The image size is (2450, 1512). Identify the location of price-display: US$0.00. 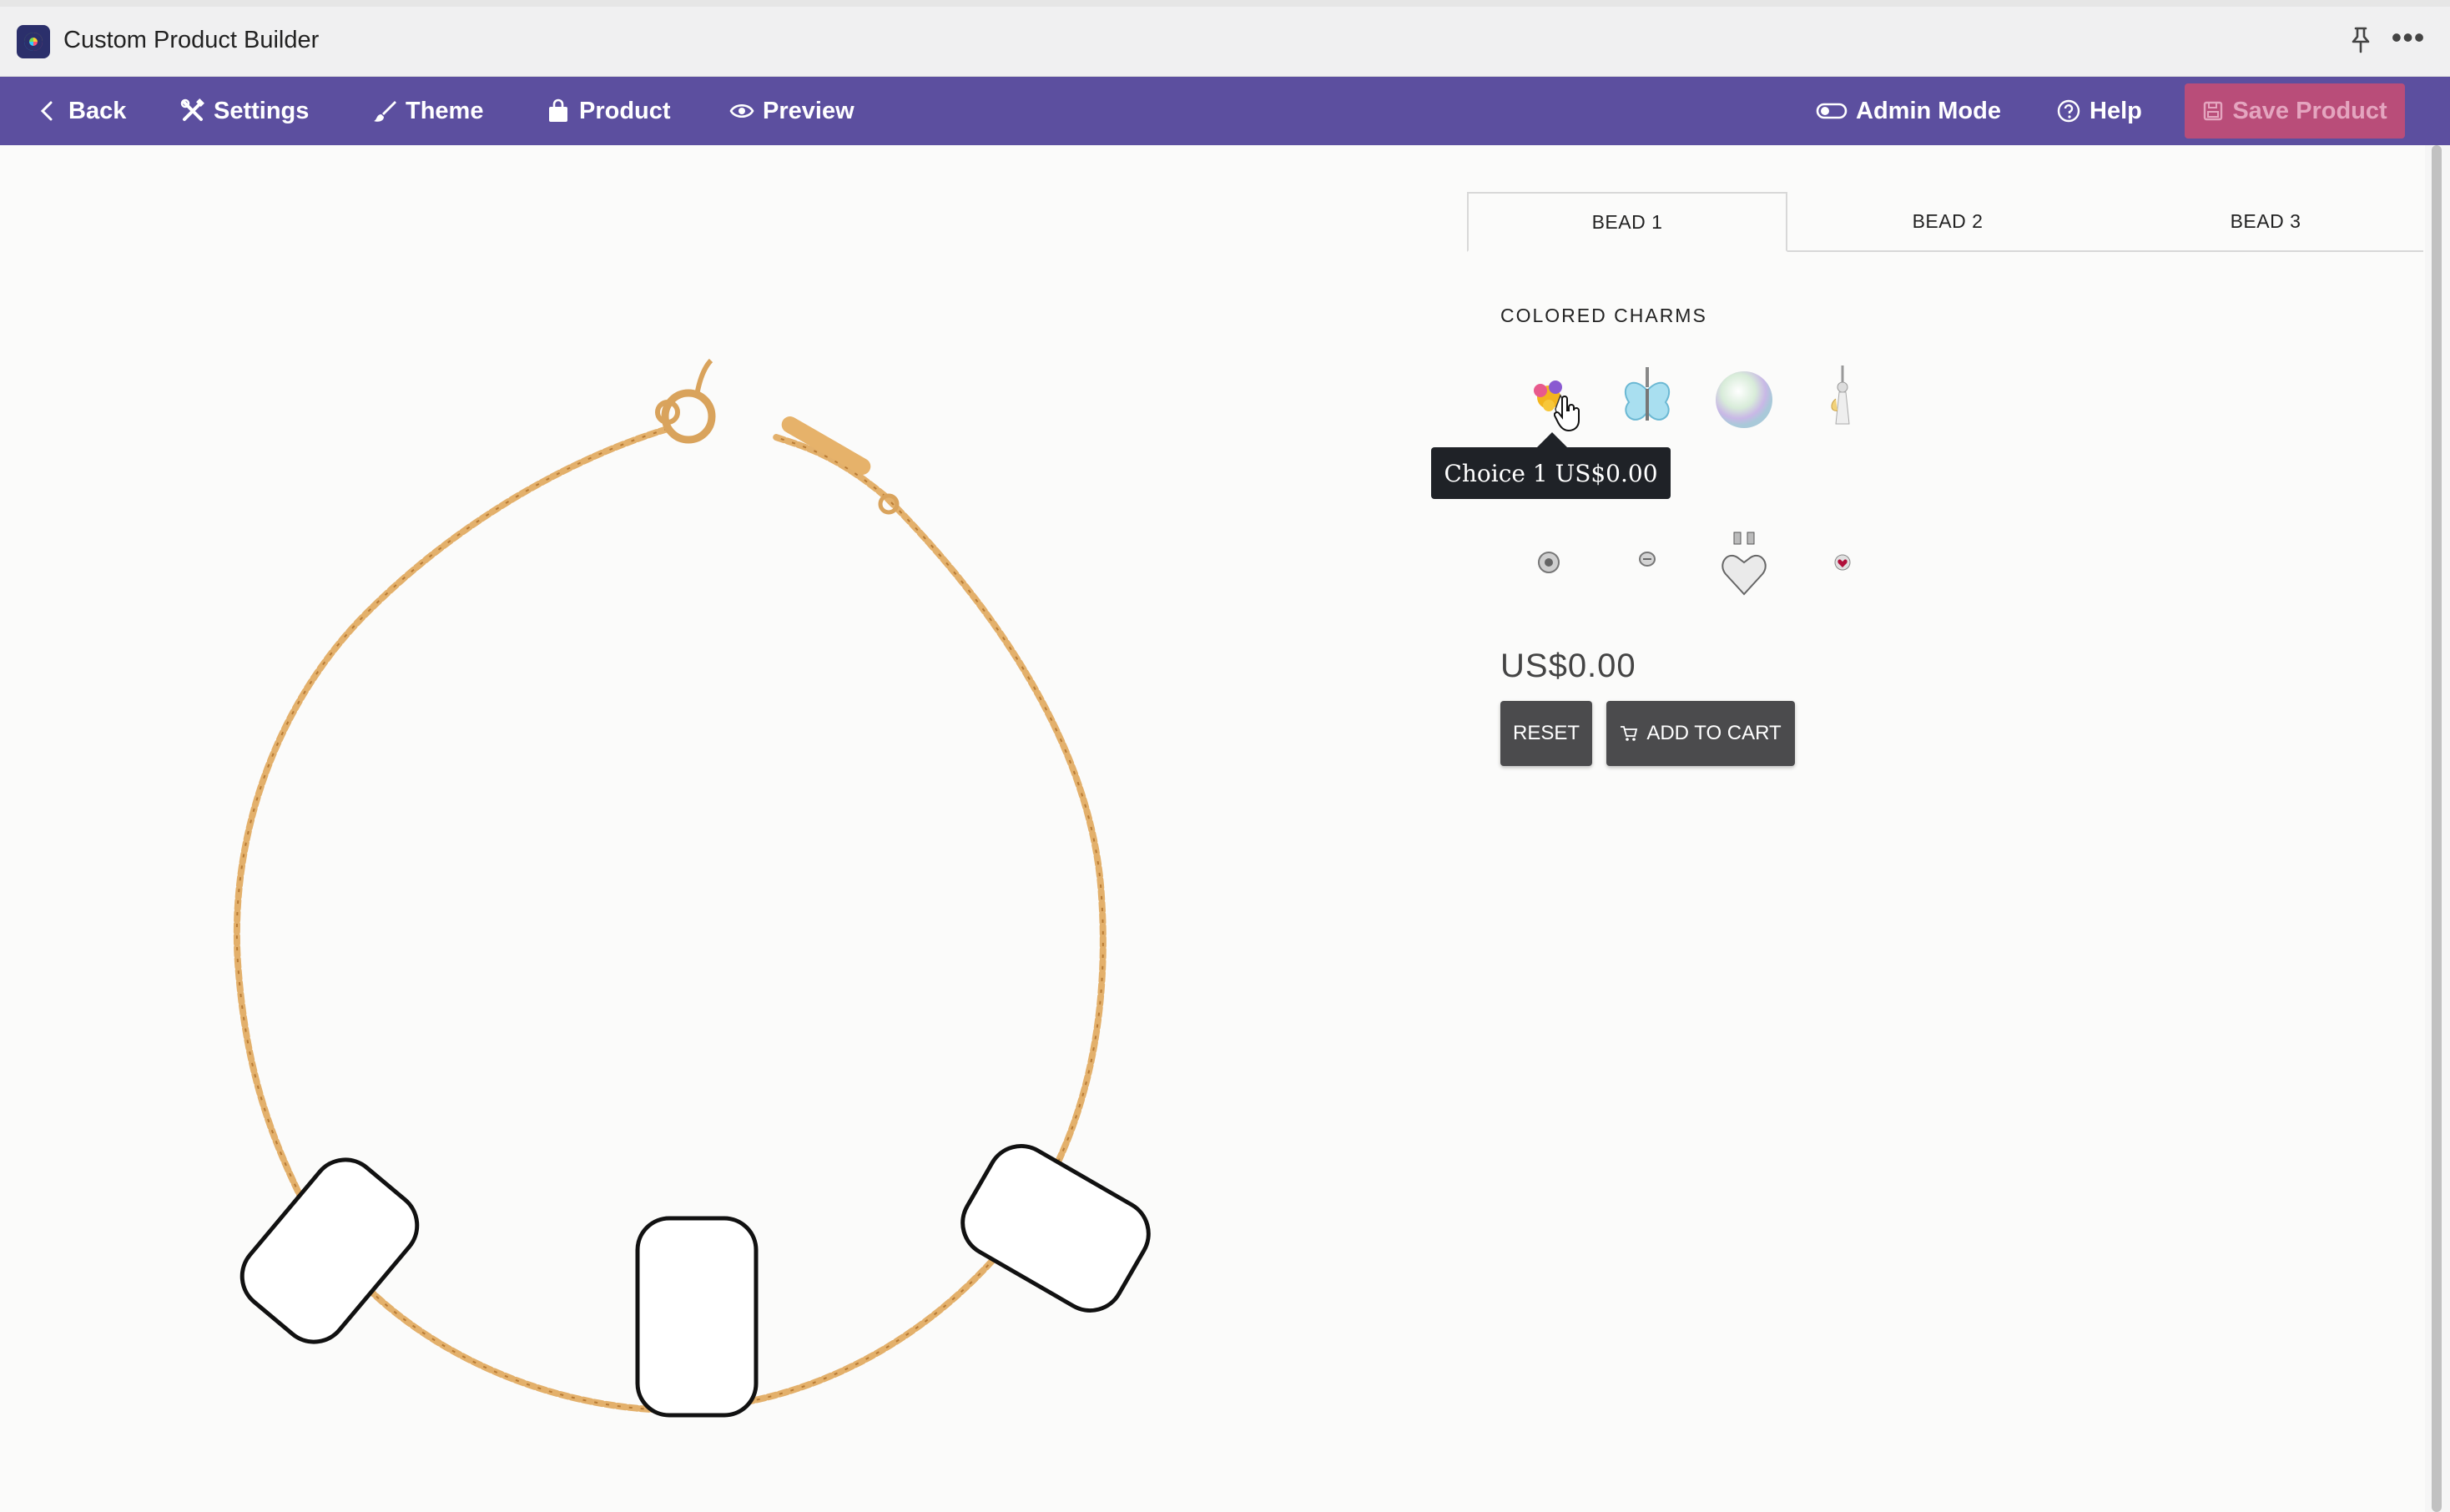
(1568, 666).